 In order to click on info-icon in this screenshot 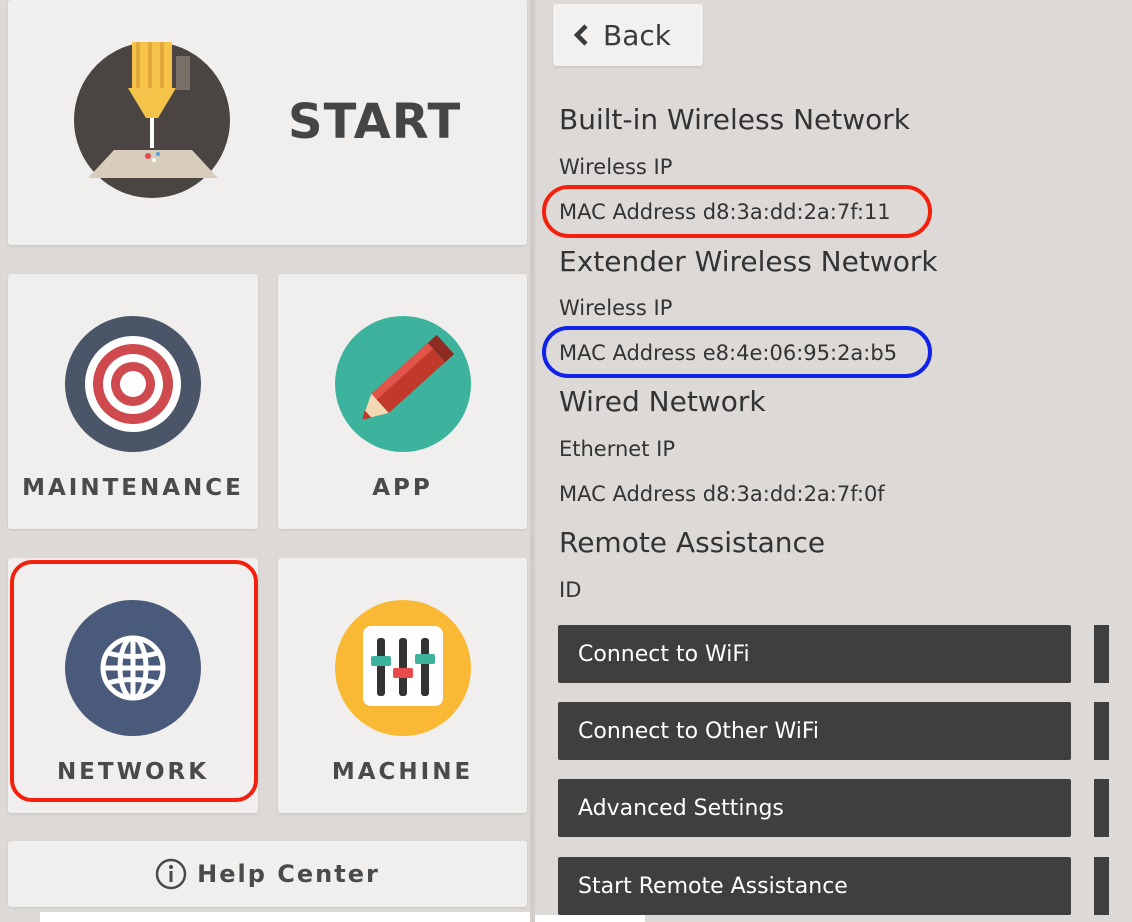, I will do `click(171, 874)`.